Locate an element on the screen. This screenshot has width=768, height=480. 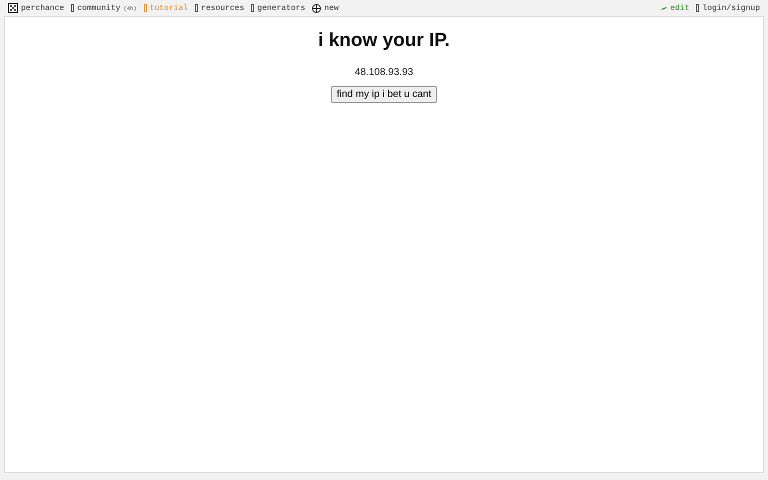
nav-link: perchance is located at coordinates (36, 8).